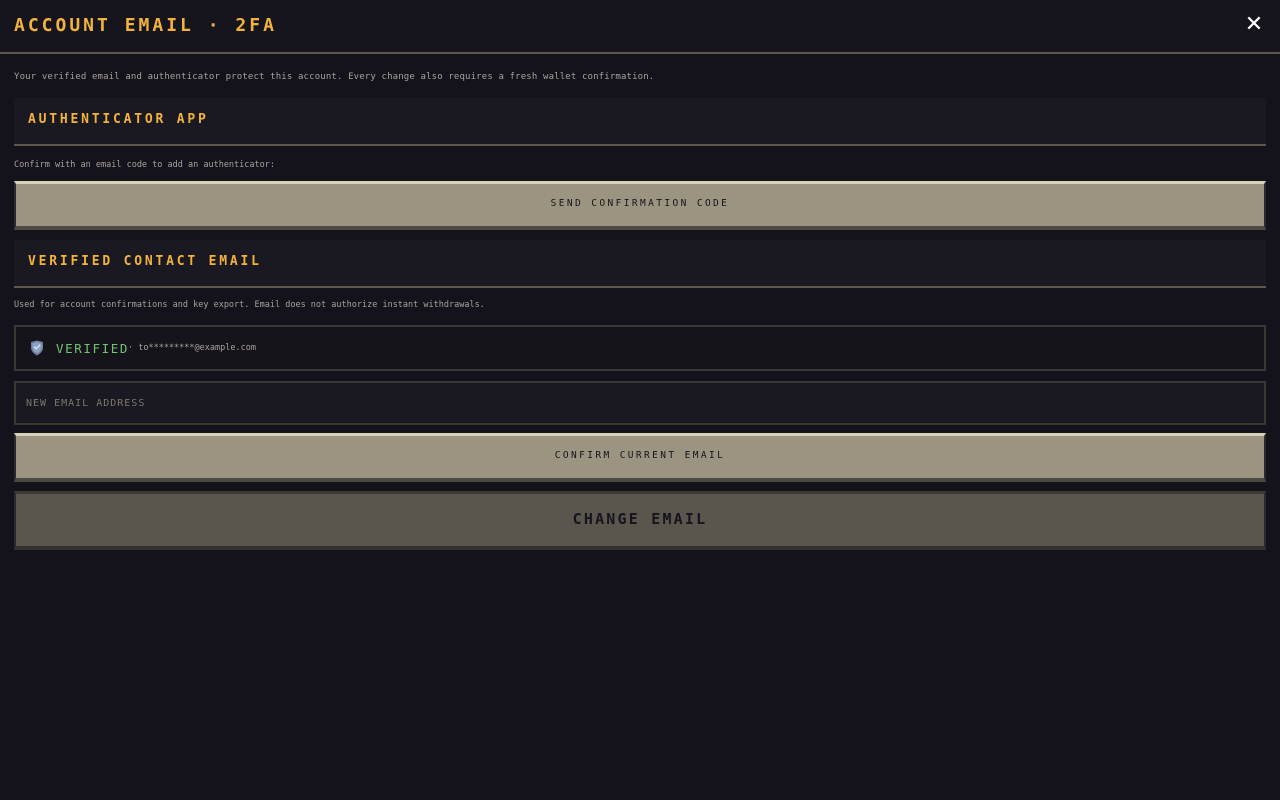  What do you see at coordinates (640, 205) in the screenshot?
I see `send-confirmation-code-button: SEND CONFIRMATION CODE` at bounding box center [640, 205].